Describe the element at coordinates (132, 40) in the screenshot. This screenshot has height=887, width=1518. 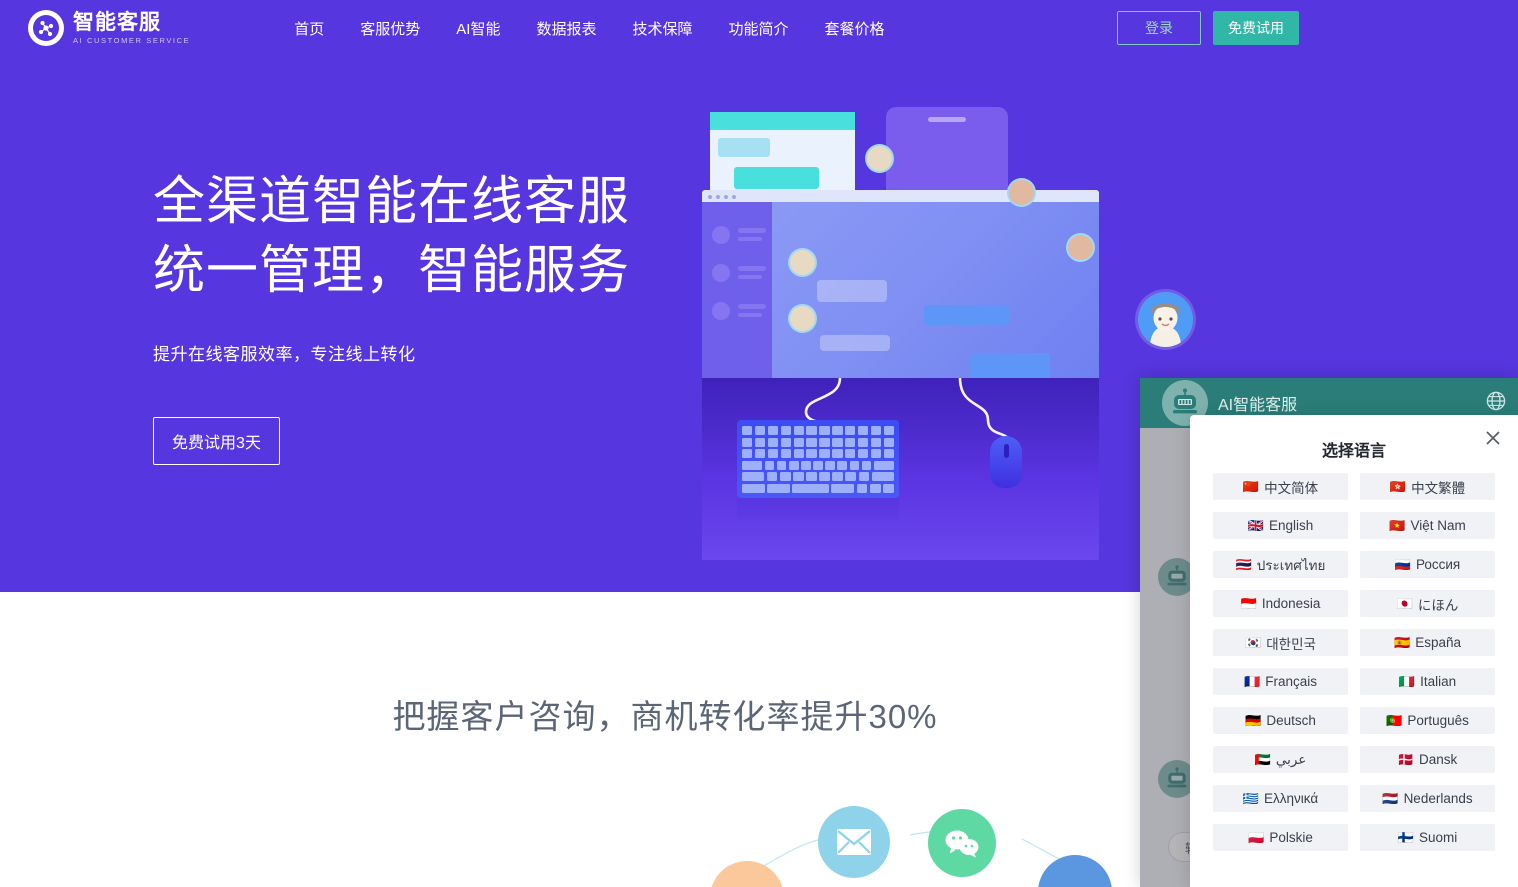
I see `brand-subtitle: AI CUSTOMER SERVICE` at that location.